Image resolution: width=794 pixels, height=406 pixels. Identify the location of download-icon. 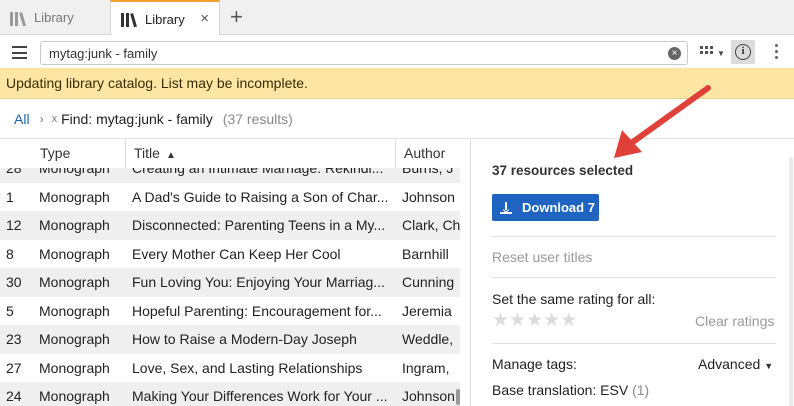
(506, 207).